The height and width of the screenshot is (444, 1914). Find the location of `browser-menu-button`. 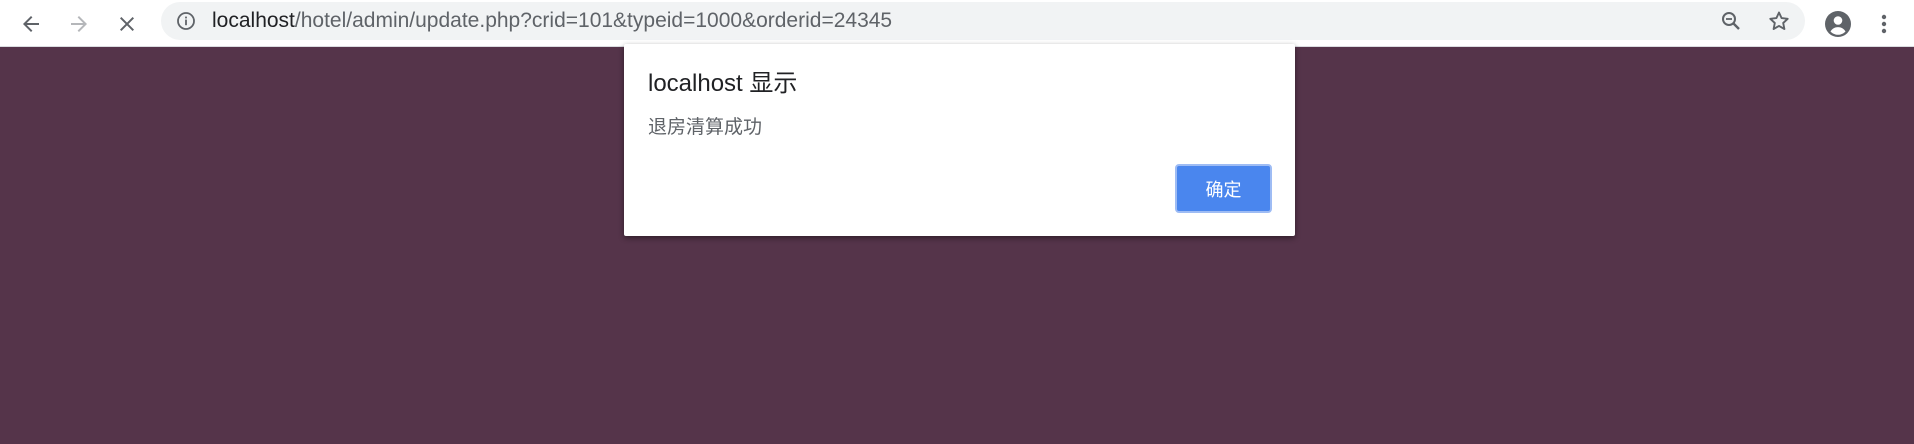

browser-menu-button is located at coordinates (1884, 24).